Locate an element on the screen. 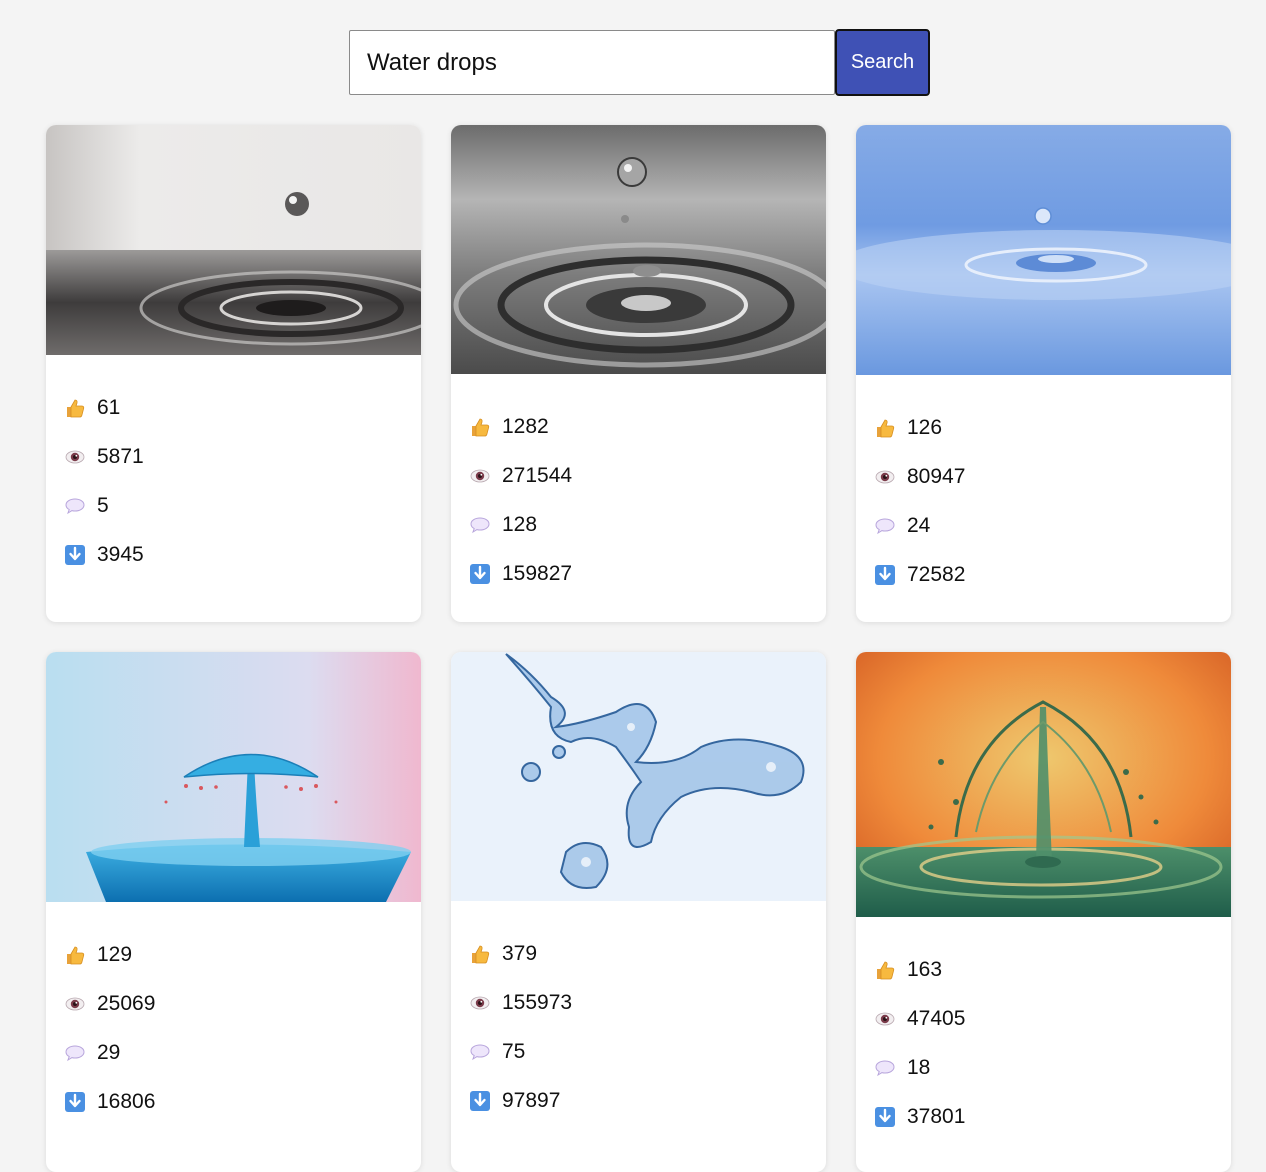 This screenshot has height=1172, width=1266. comments-stat: 5 is located at coordinates (233, 505).